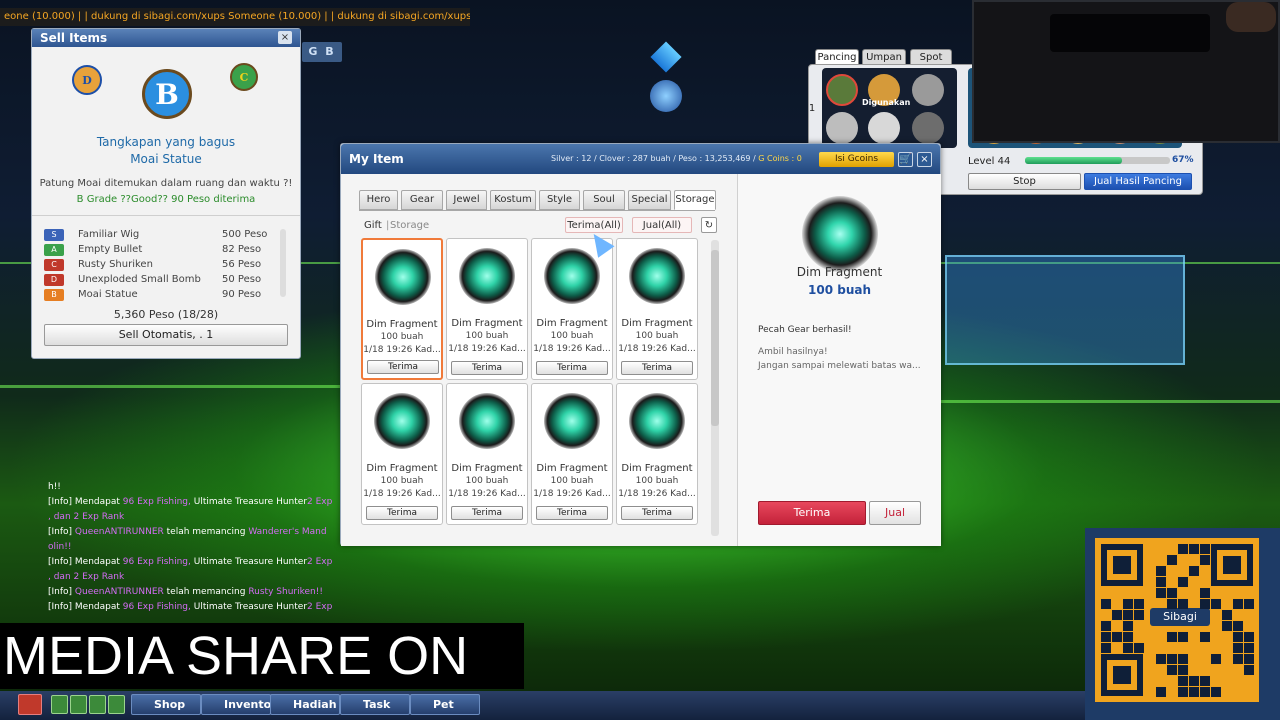 The image size is (1280, 720). I want to click on hadiah-button: Hadiah, so click(305, 704).